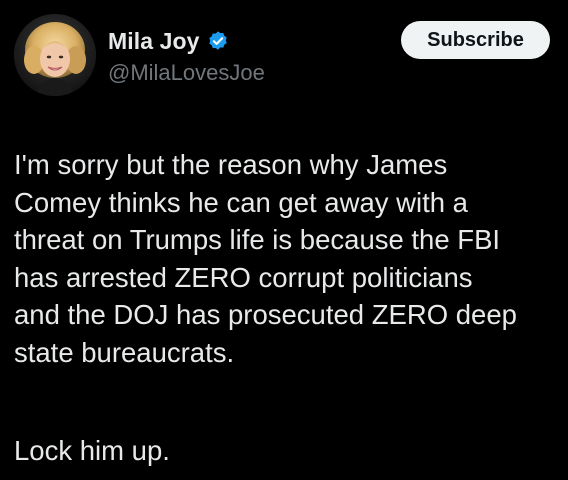 Image resolution: width=568 pixels, height=480 pixels. I want to click on verified-badge-icon, so click(218, 41).